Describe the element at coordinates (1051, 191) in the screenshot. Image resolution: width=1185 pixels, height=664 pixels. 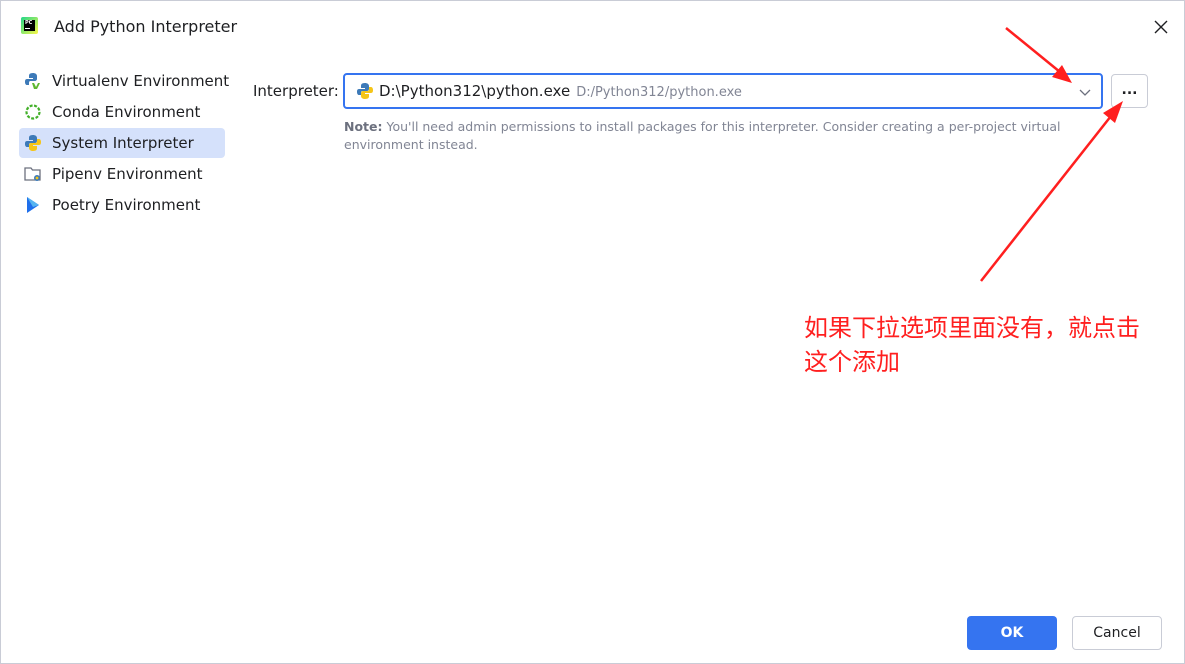
I see `arrow-to-browse-button` at that location.